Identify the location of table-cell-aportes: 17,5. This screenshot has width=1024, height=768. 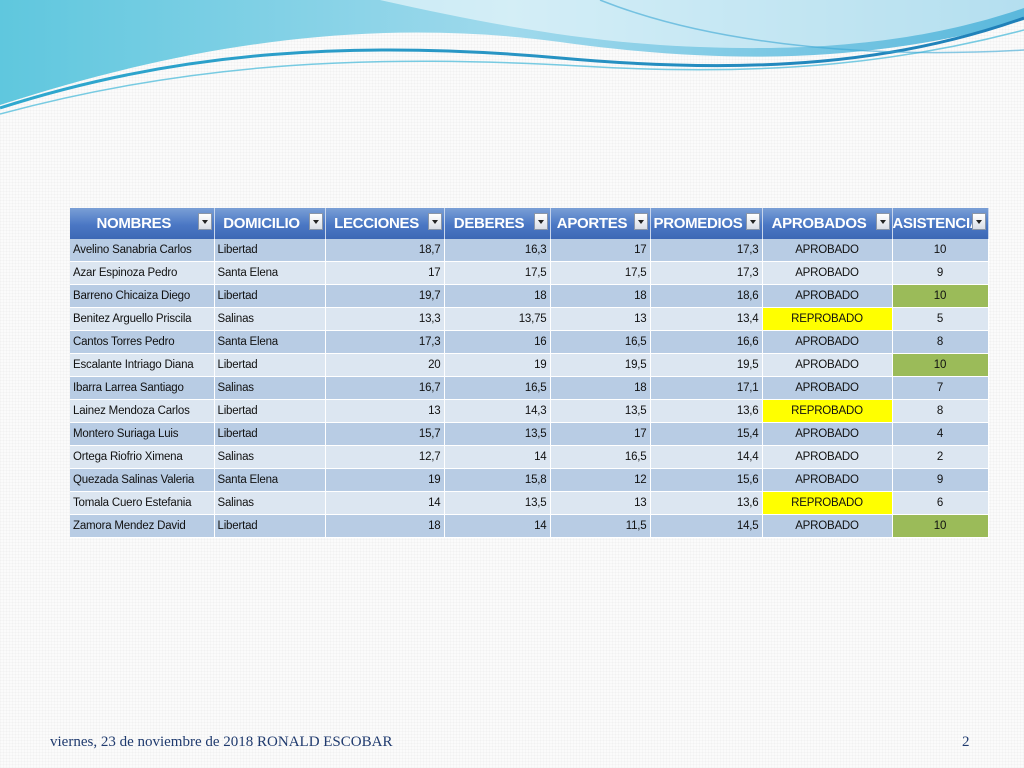
(600, 273).